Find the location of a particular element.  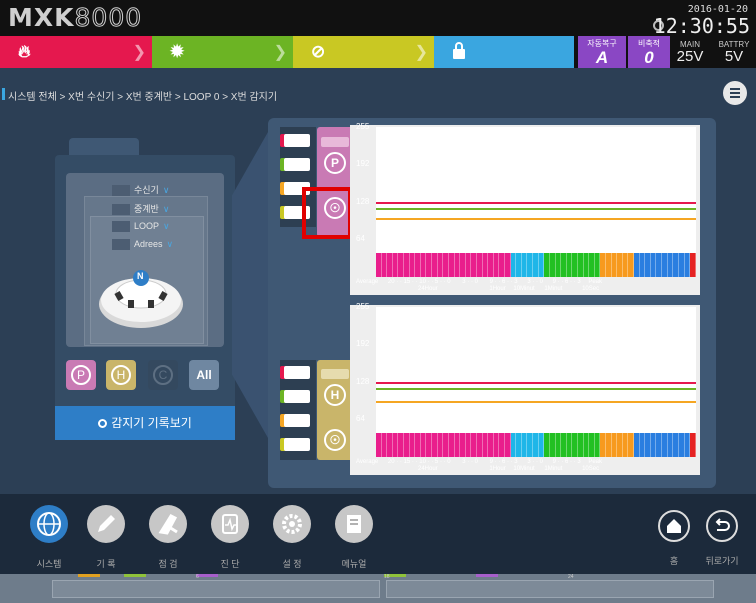

app-logo: MXK8000 is located at coordinates (75, 18).